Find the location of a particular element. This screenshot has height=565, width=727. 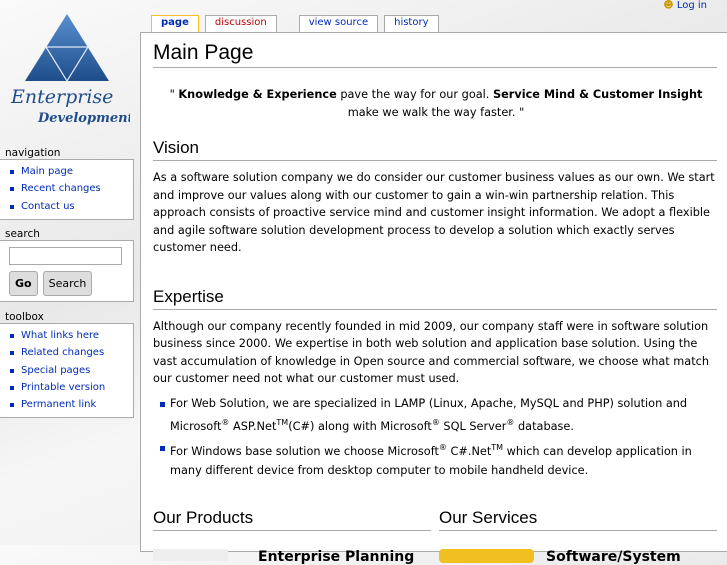

tab-page: page is located at coordinates (175, 23).